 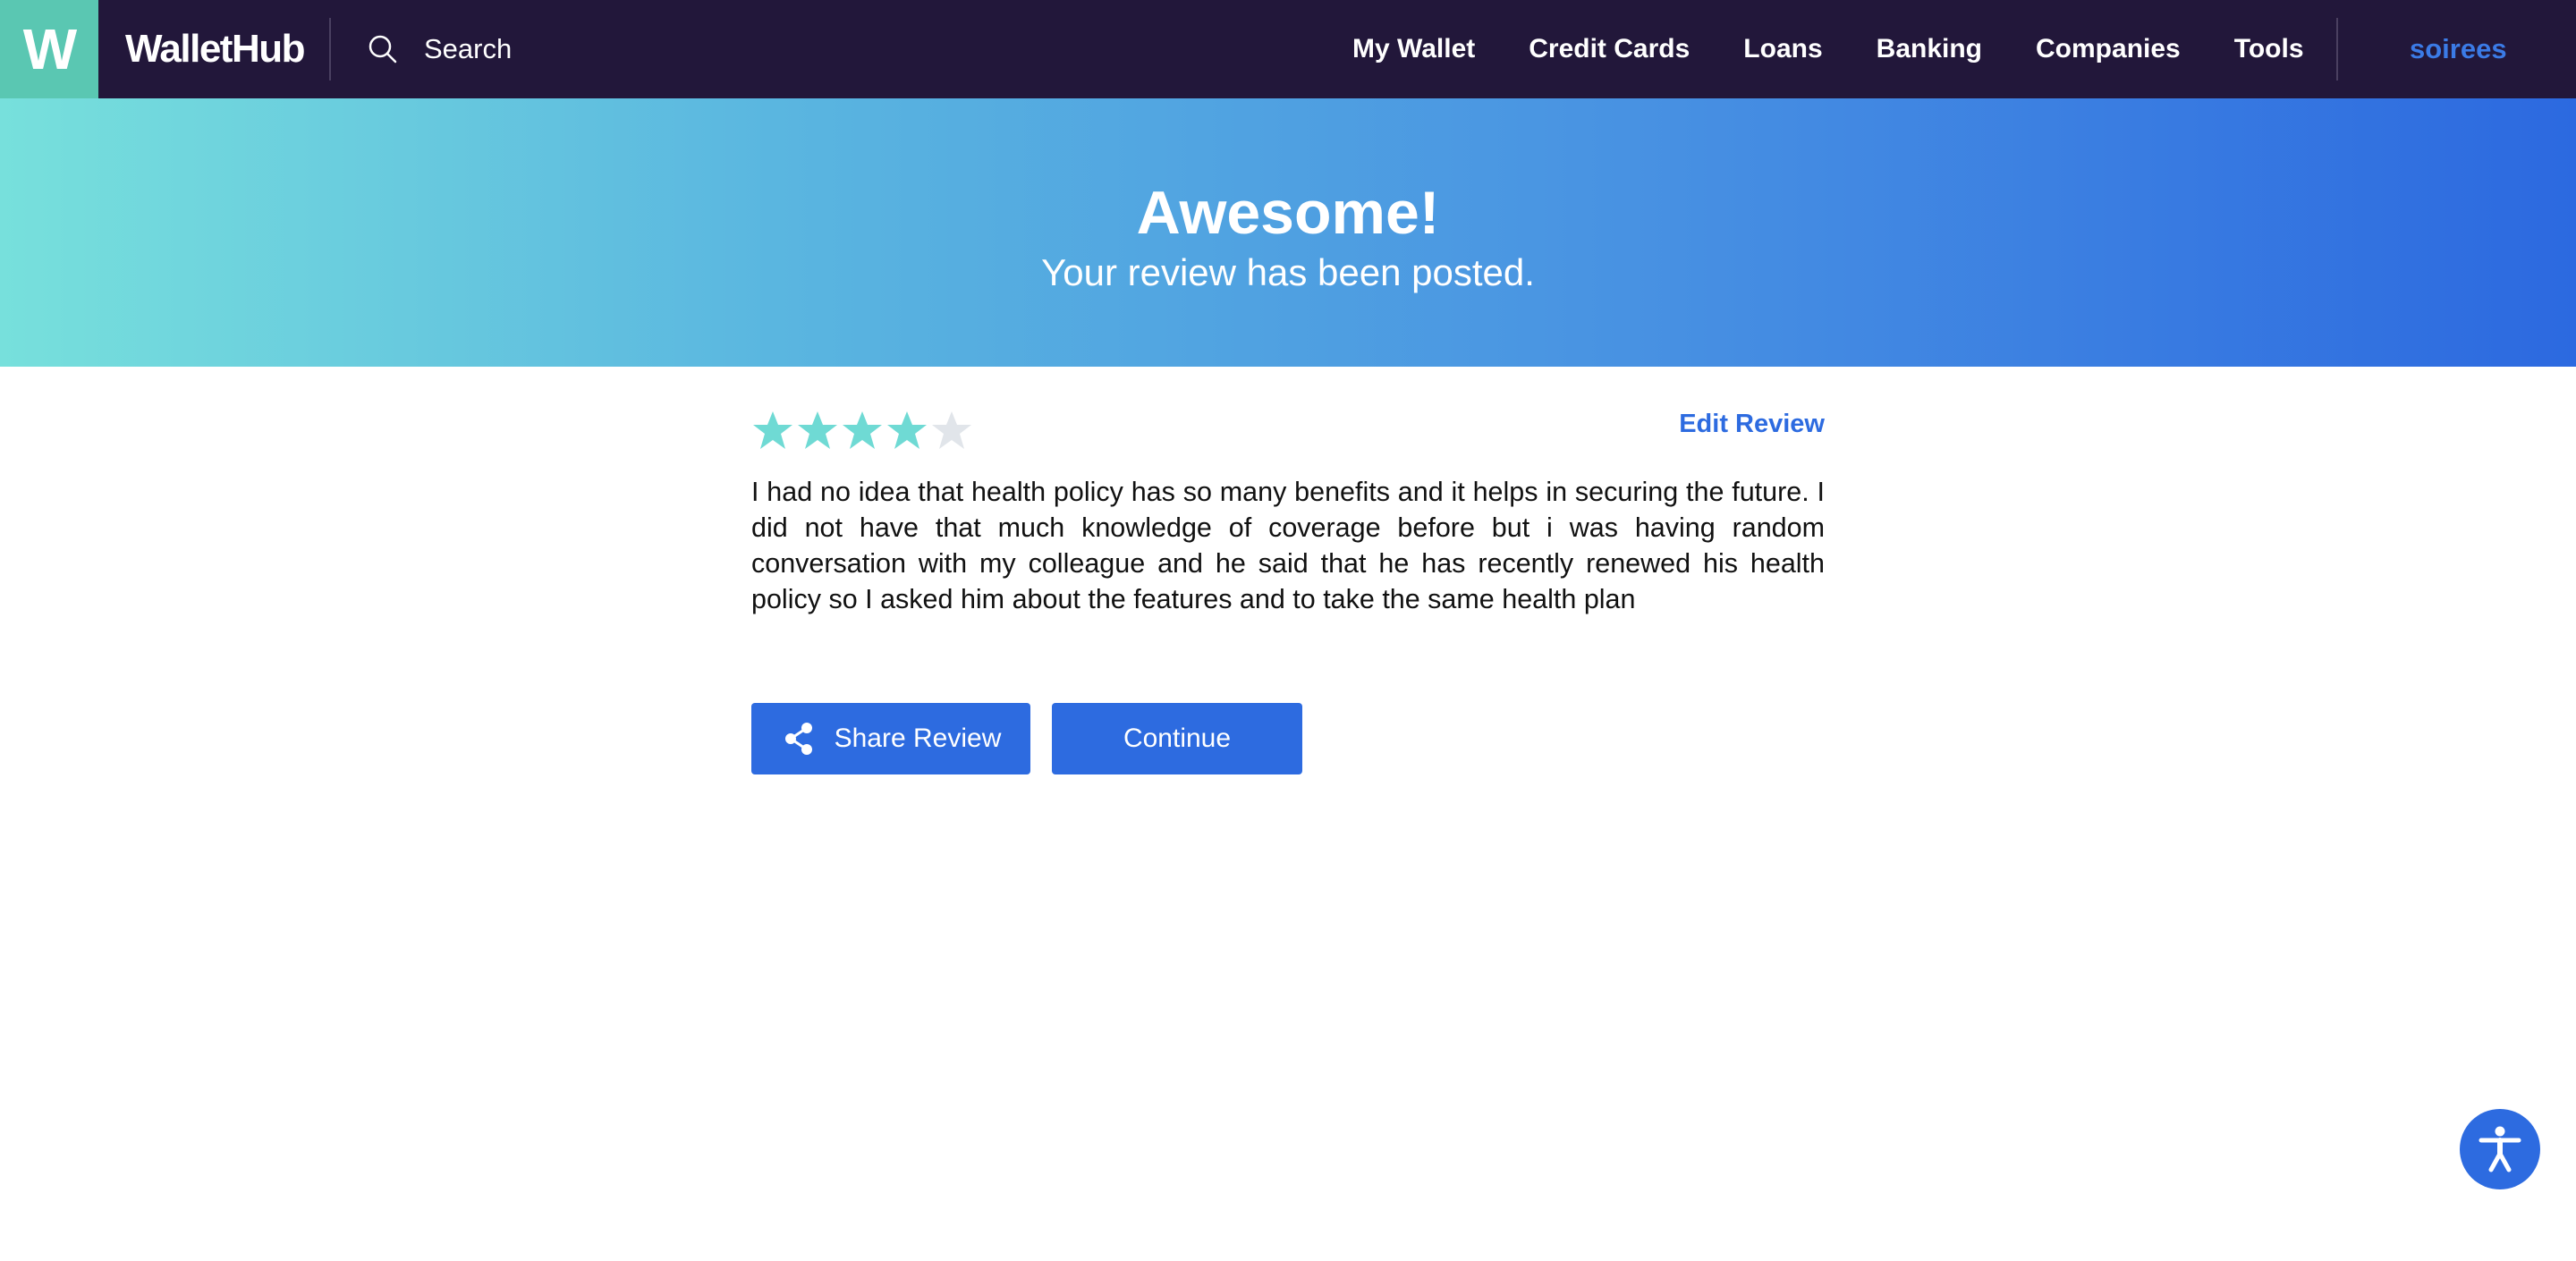 I want to click on nav-companies: Companies, so click(x=2108, y=49).